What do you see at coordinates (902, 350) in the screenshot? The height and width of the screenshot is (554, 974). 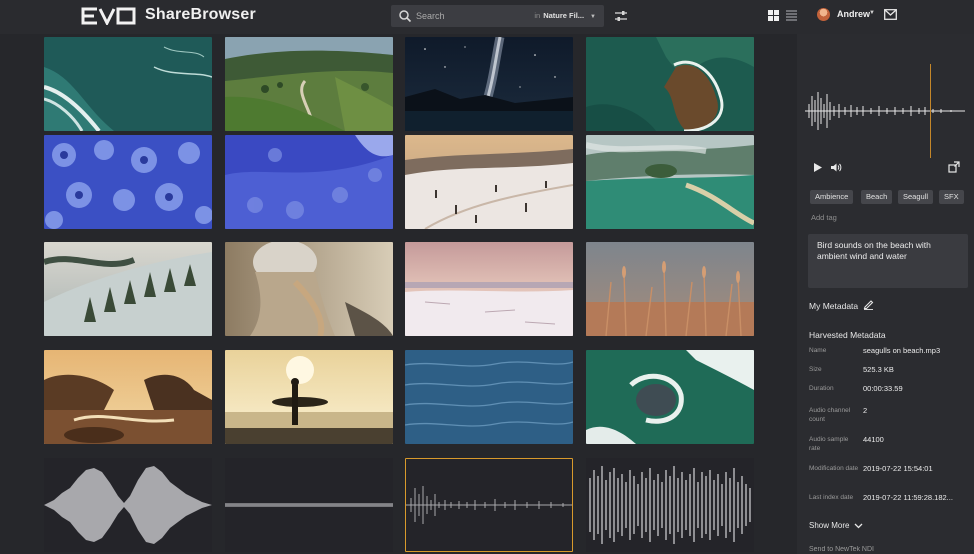 I see `metadata-value: seagulls on beach.mp3` at bounding box center [902, 350].